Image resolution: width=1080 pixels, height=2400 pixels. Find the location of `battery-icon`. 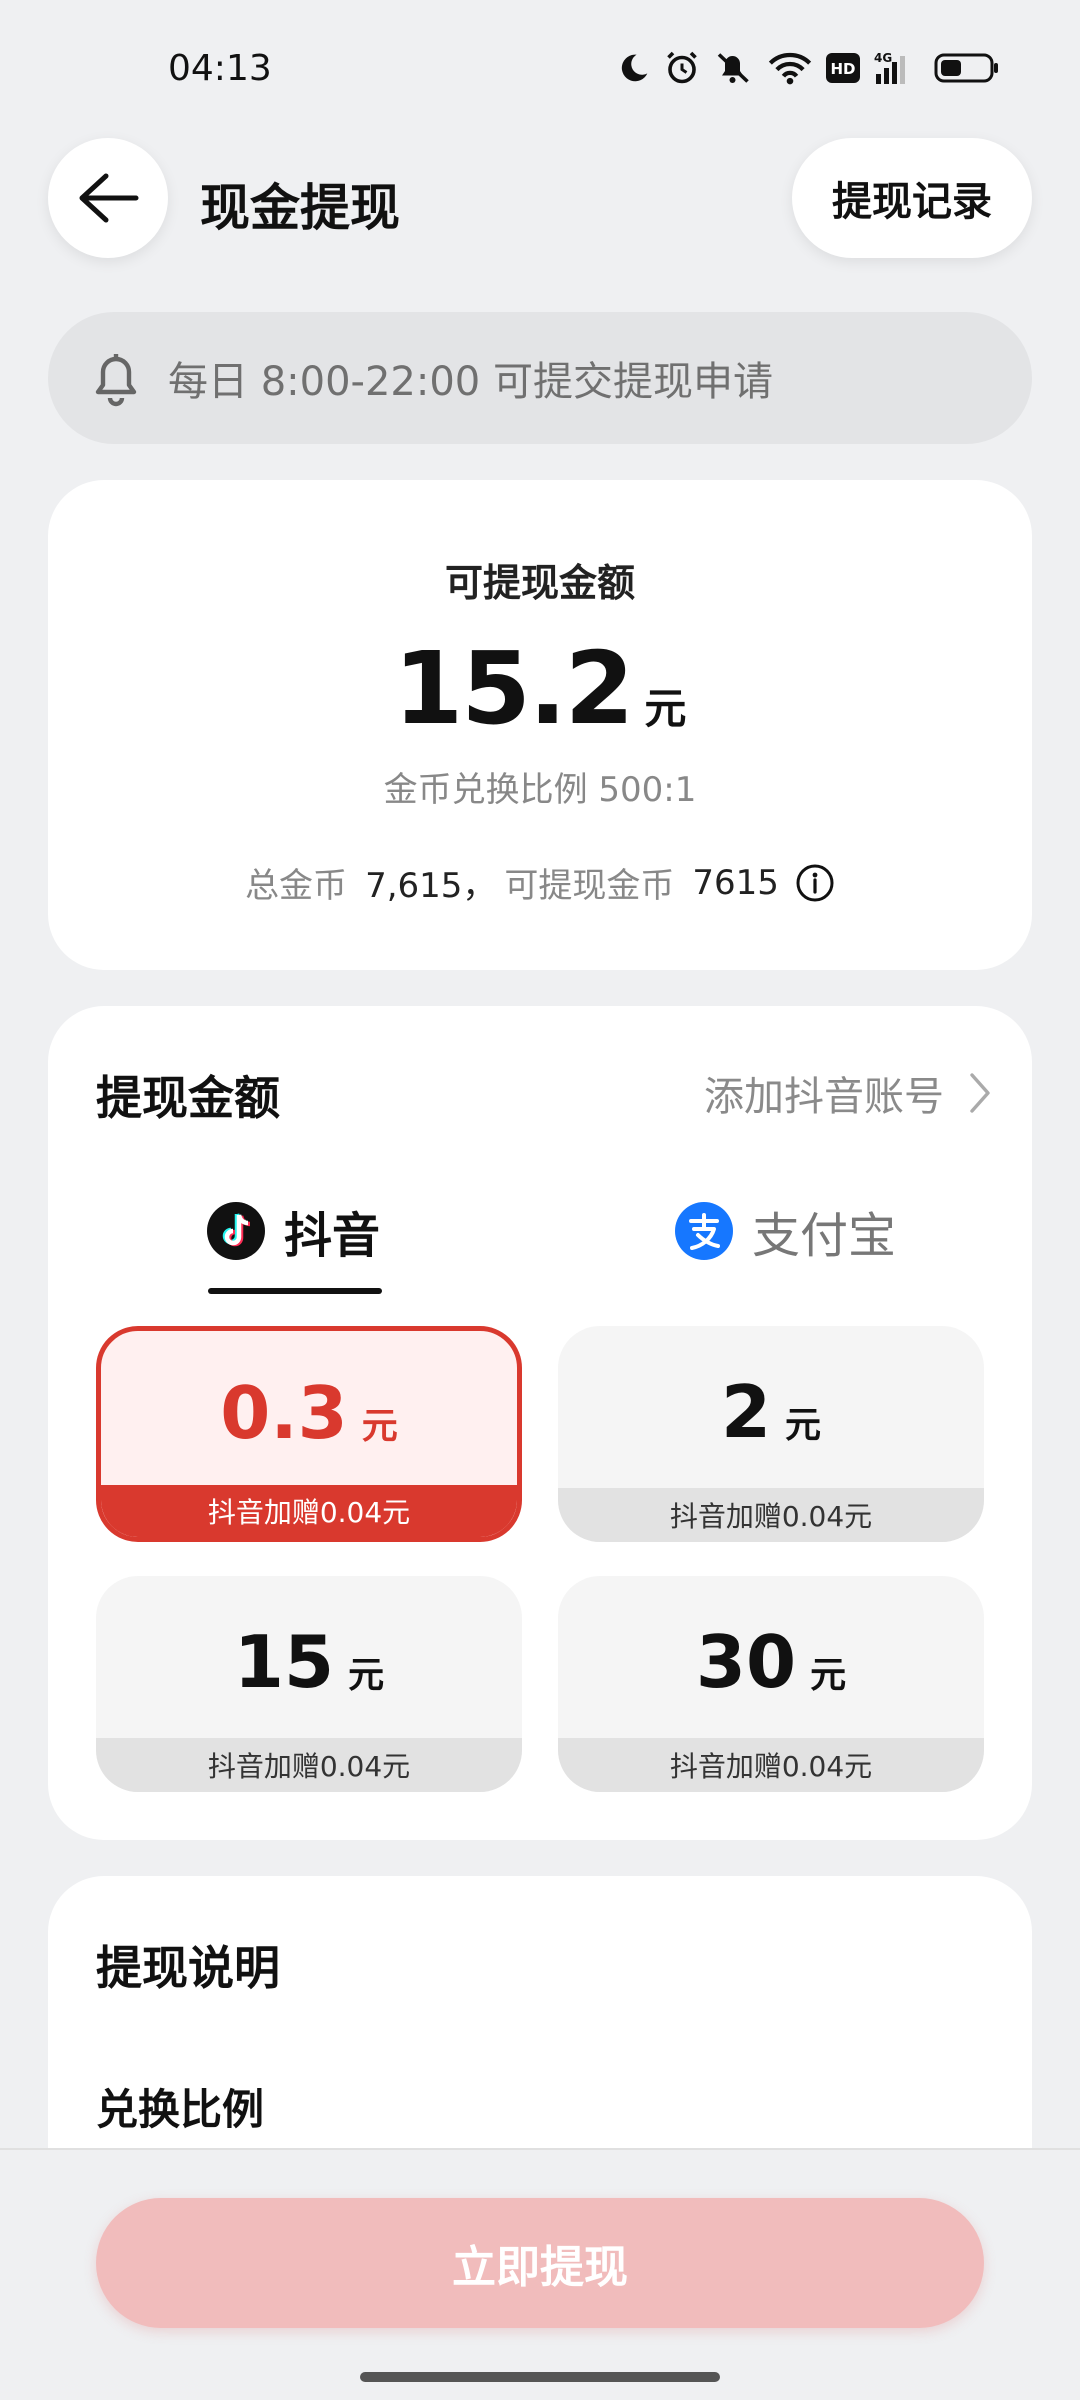

battery-icon is located at coordinates (966, 68).